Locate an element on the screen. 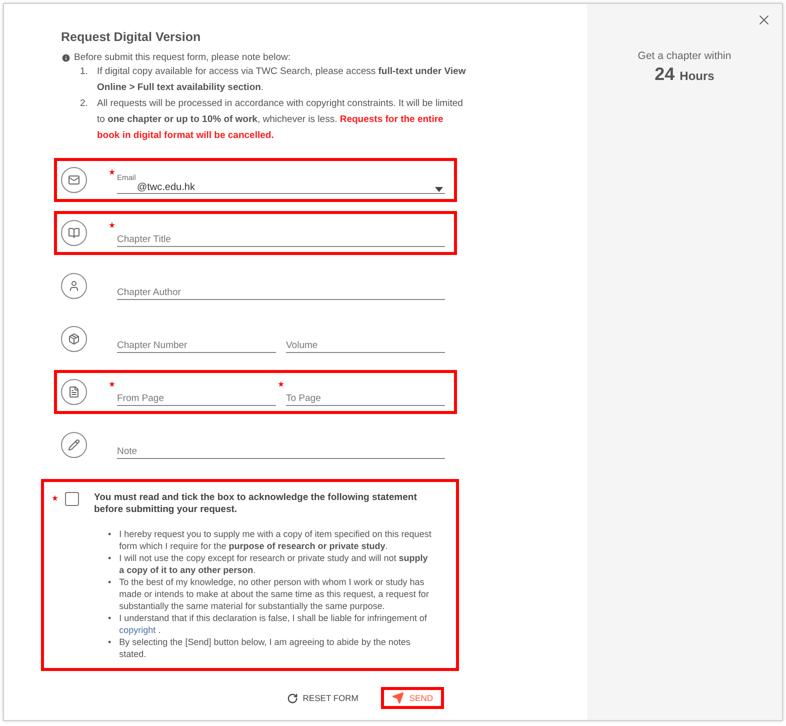 The height and width of the screenshot is (726, 786). statement-item: I understand that if this declaration is false, I shall be liable for infringement of copyright . is located at coordinates (273, 624).